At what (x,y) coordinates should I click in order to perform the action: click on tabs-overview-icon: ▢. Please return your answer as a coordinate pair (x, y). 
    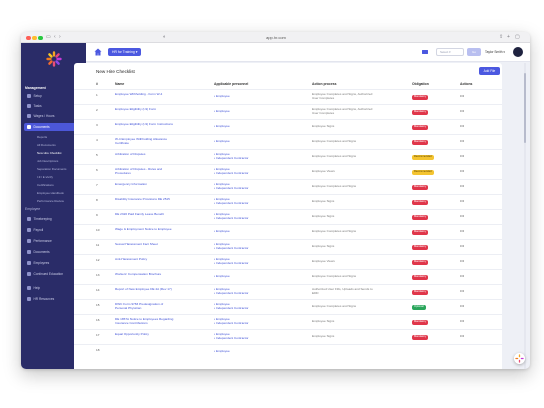
    Looking at the image, I should click on (517, 37).